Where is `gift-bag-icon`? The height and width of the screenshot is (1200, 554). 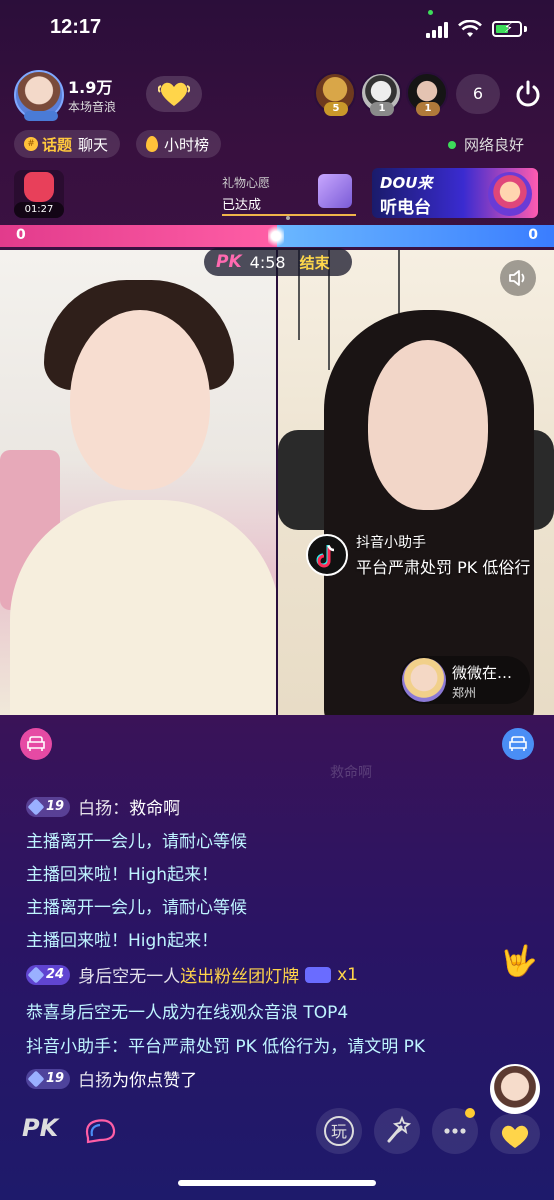 gift-bag-icon is located at coordinates (39, 187).